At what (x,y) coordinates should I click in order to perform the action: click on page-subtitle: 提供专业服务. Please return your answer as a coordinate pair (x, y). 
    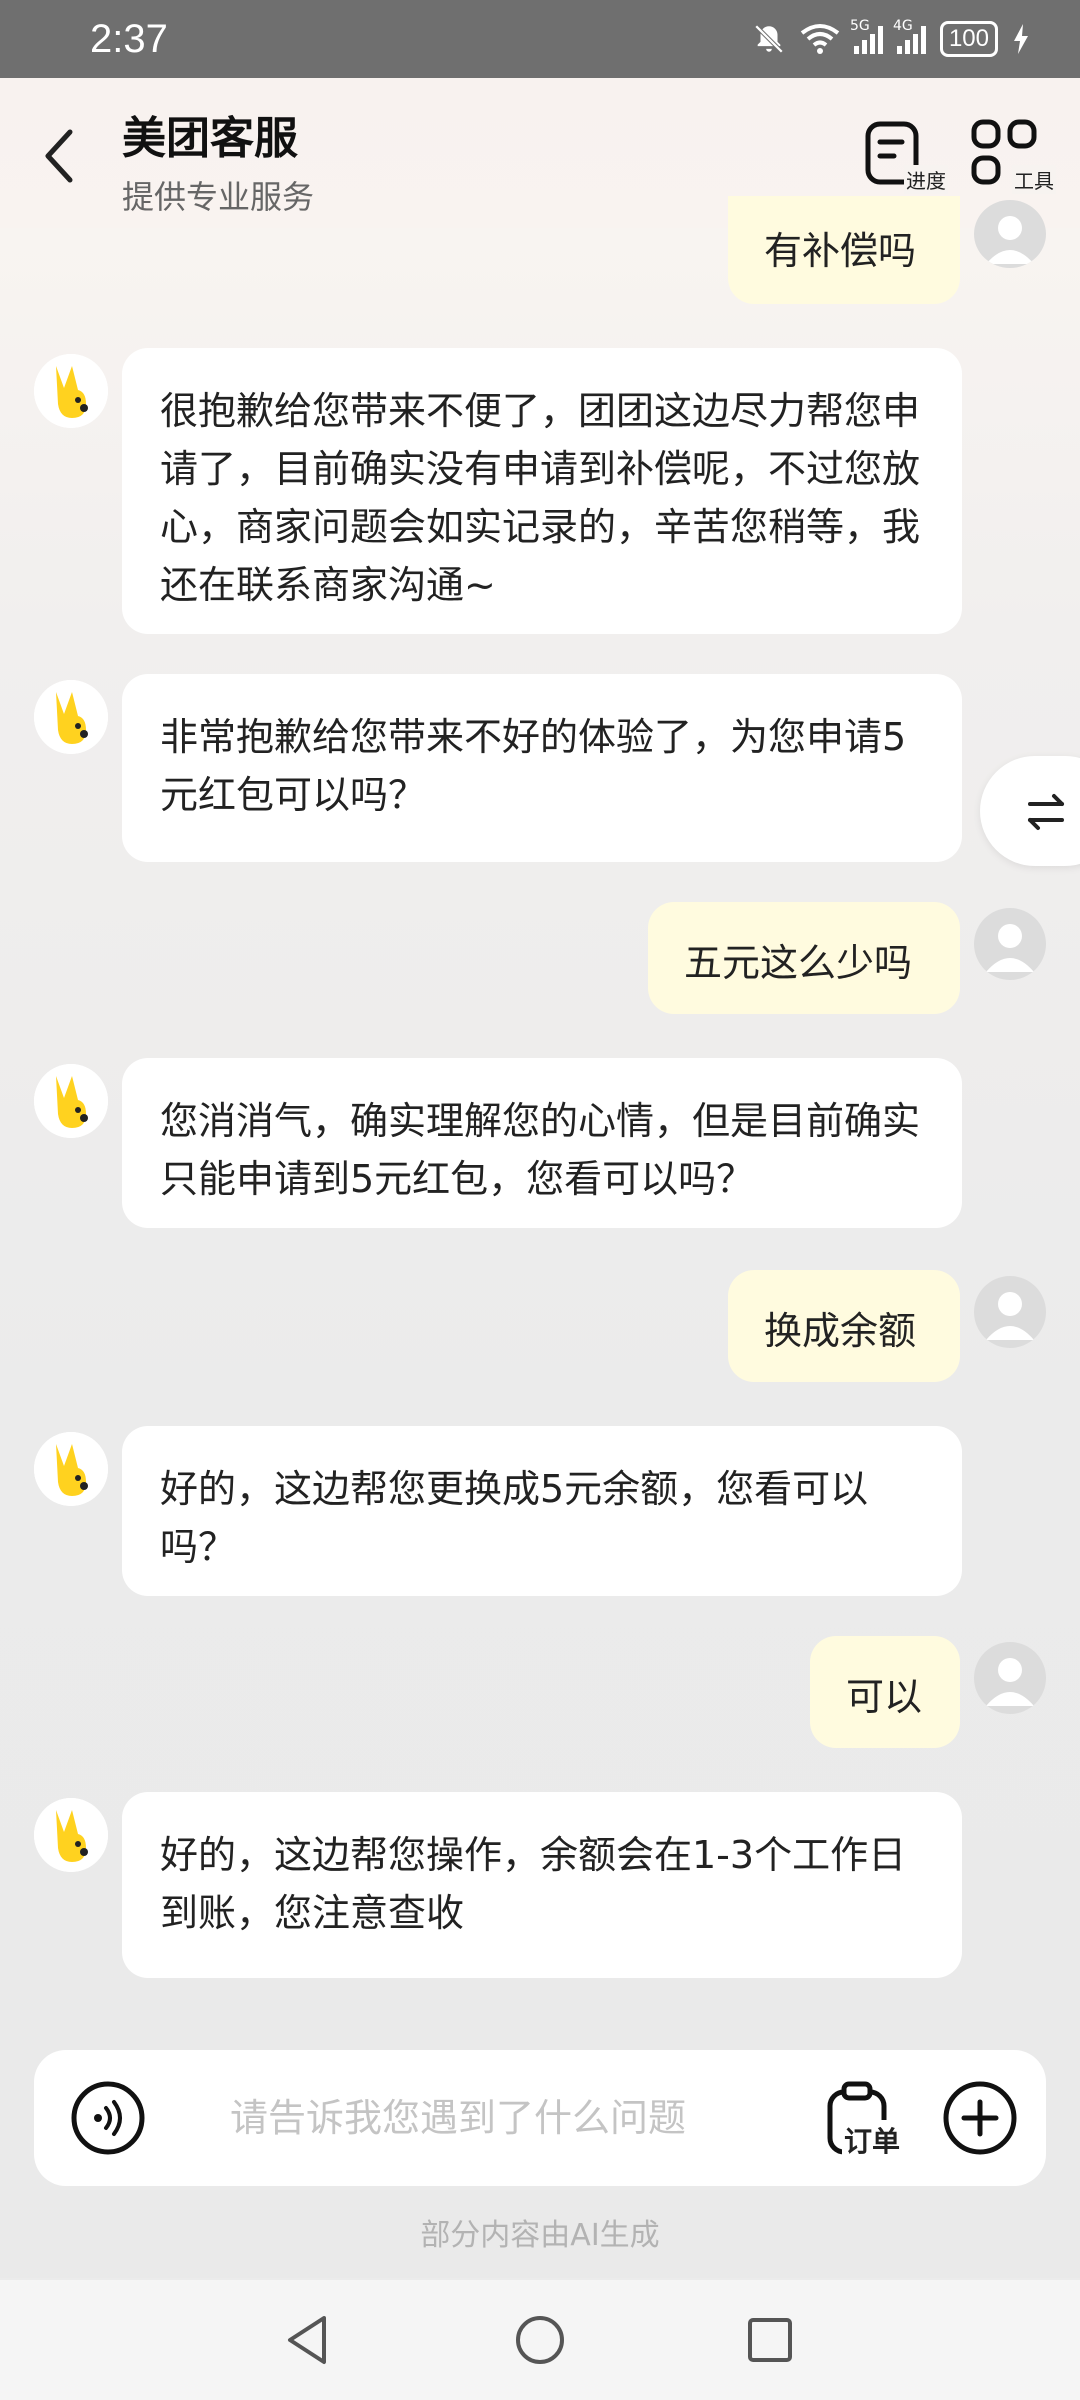
    Looking at the image, I should click on (218, 197).